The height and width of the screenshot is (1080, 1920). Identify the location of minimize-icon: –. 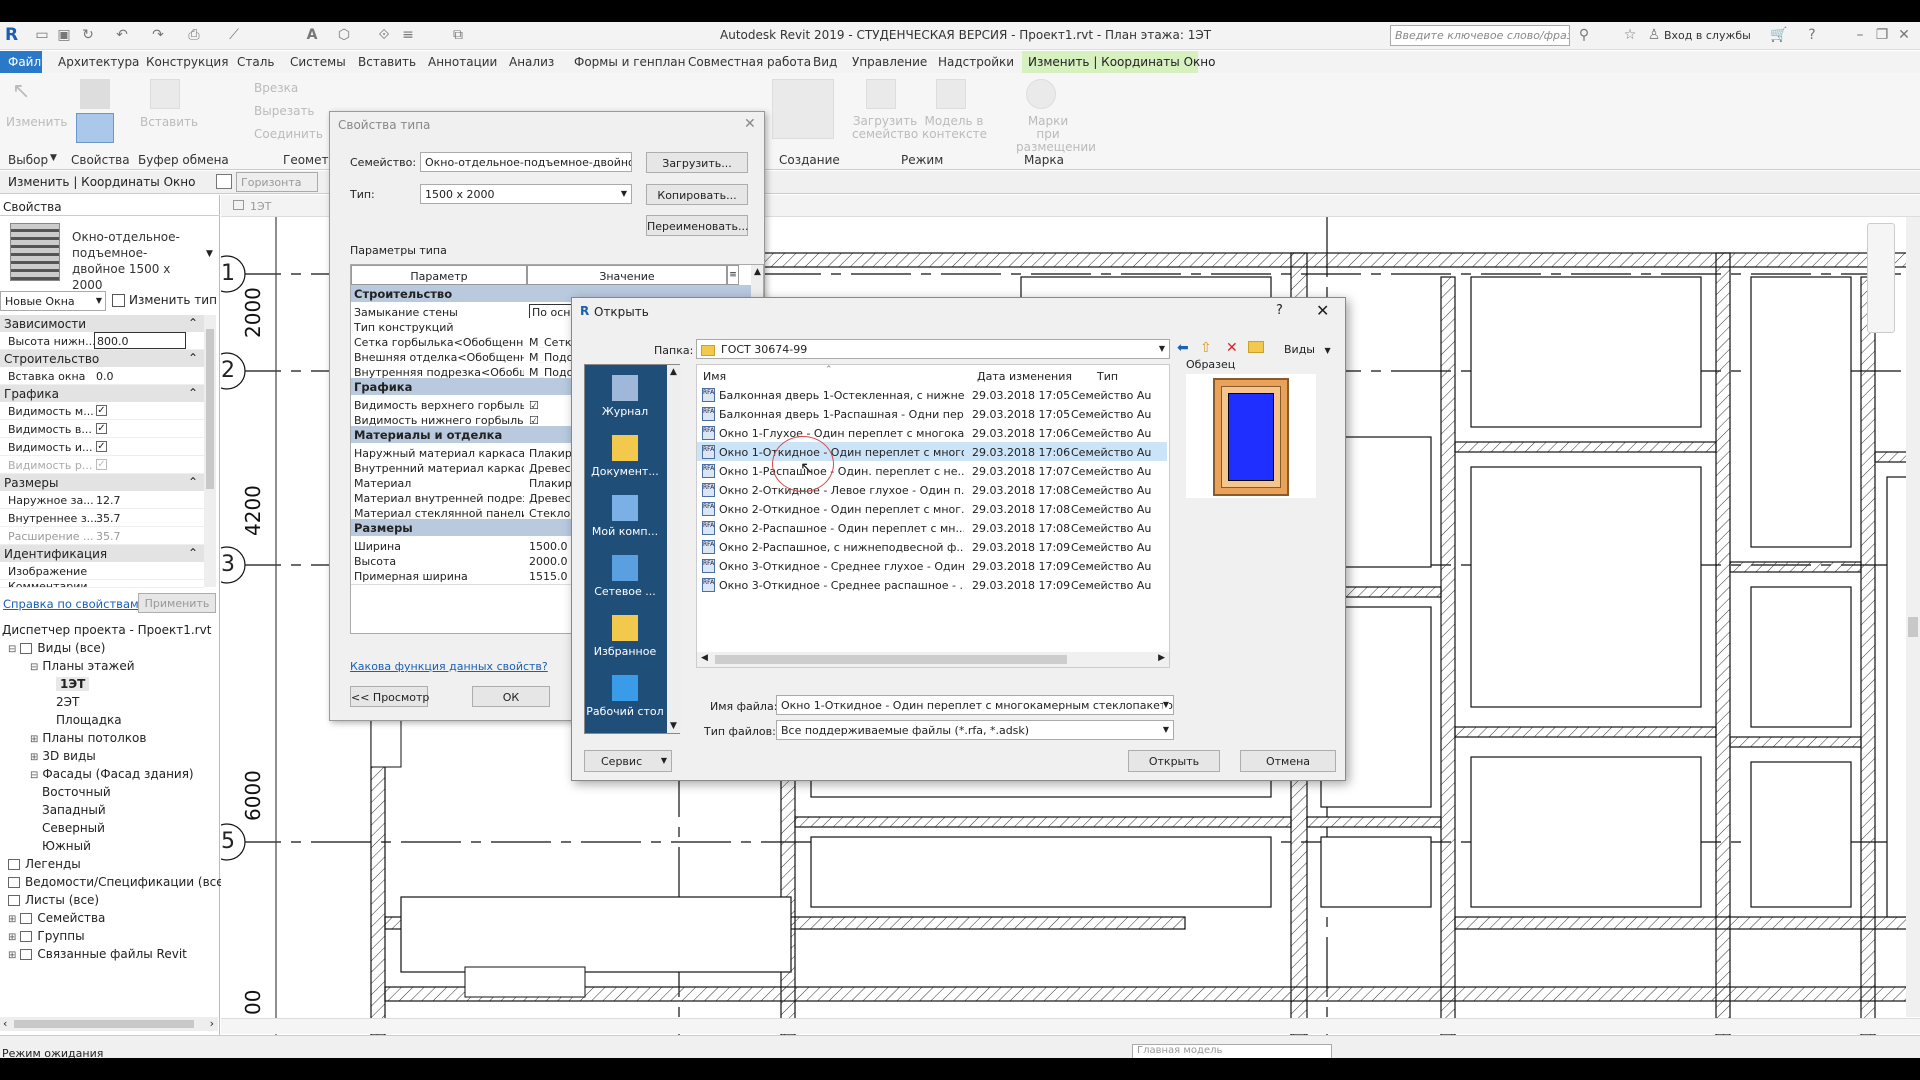
(1860, 35).